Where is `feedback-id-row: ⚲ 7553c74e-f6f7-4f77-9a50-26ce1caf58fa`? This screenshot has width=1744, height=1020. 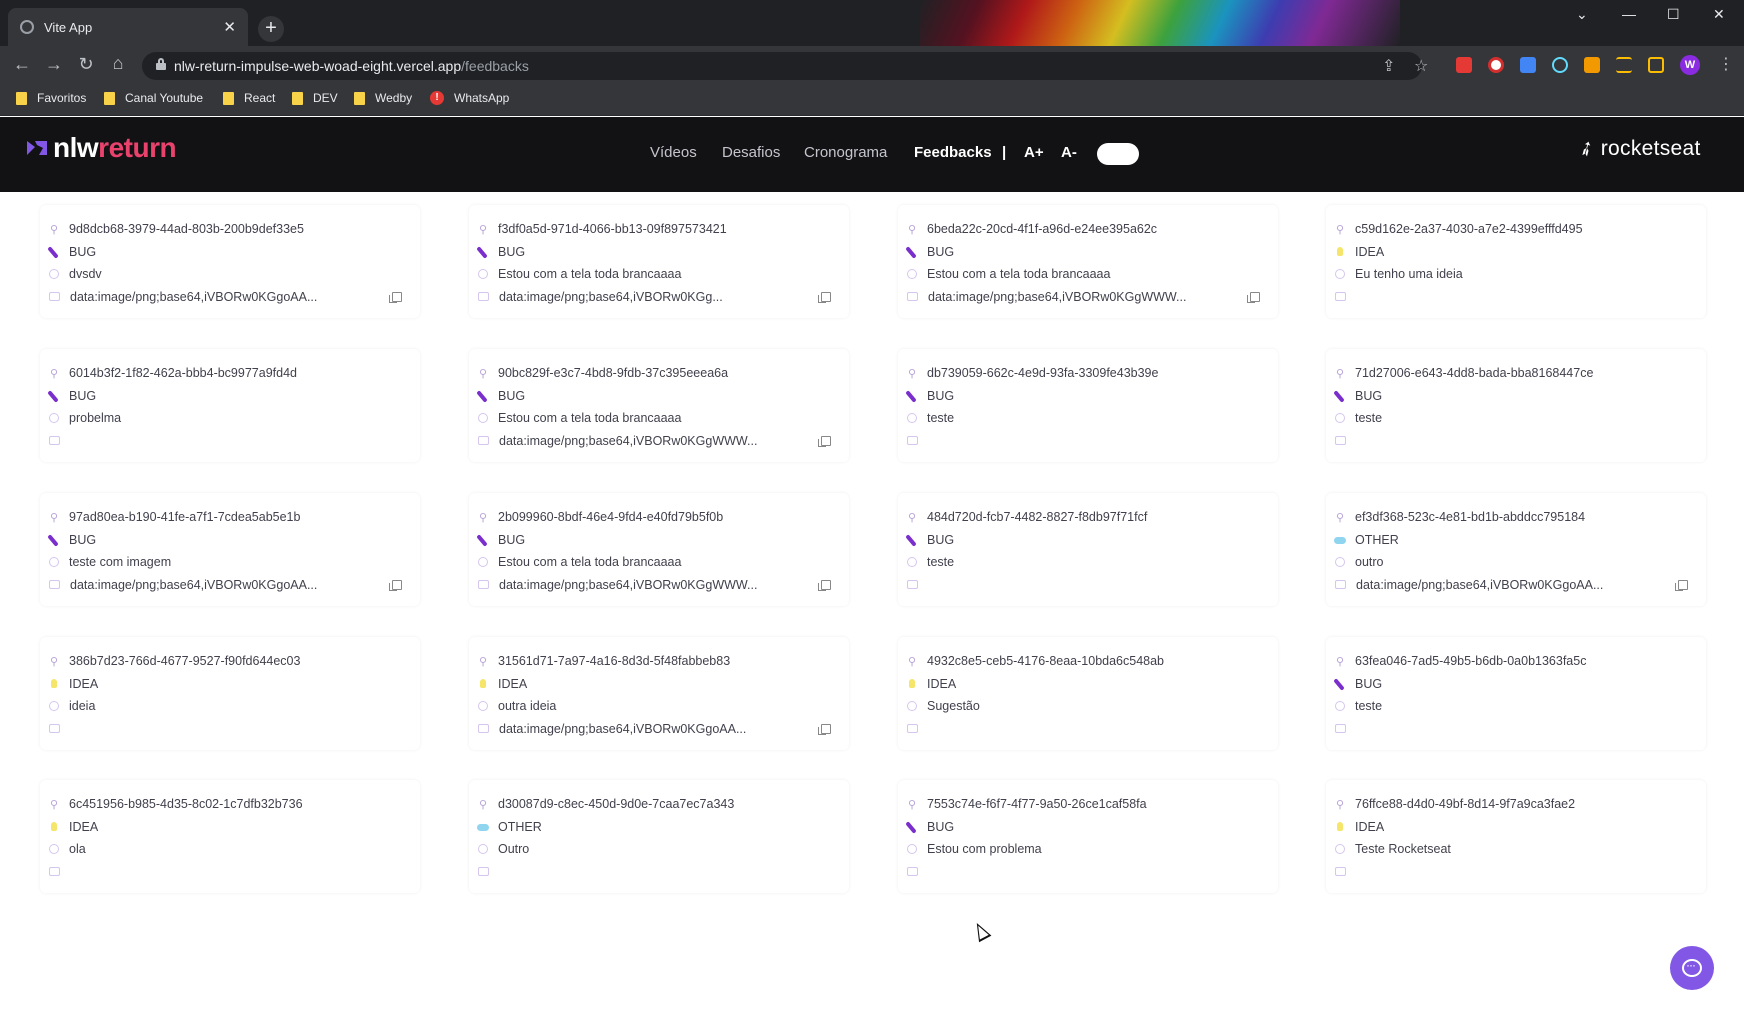 feedback-id-row: ⚲ 7553c74e-f6f7-4f77-9a50-26ce1caf58fa is located at coordinates (1092, 804).